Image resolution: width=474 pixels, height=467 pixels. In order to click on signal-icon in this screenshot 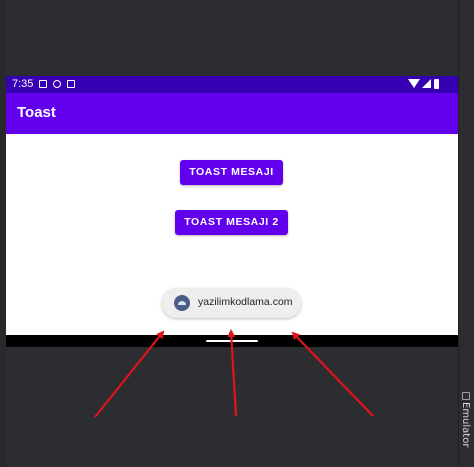, I will do `click(426, 83)`.